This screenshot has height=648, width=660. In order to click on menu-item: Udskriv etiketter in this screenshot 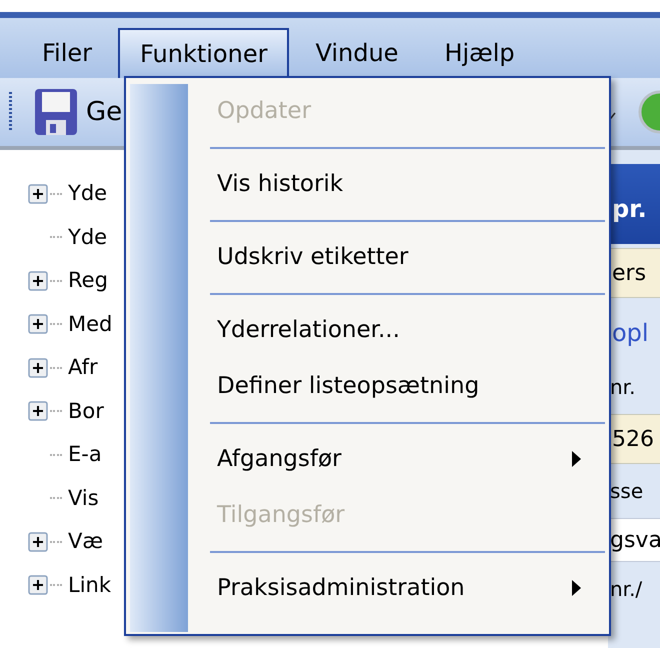, I will do `click(407, 257)`.